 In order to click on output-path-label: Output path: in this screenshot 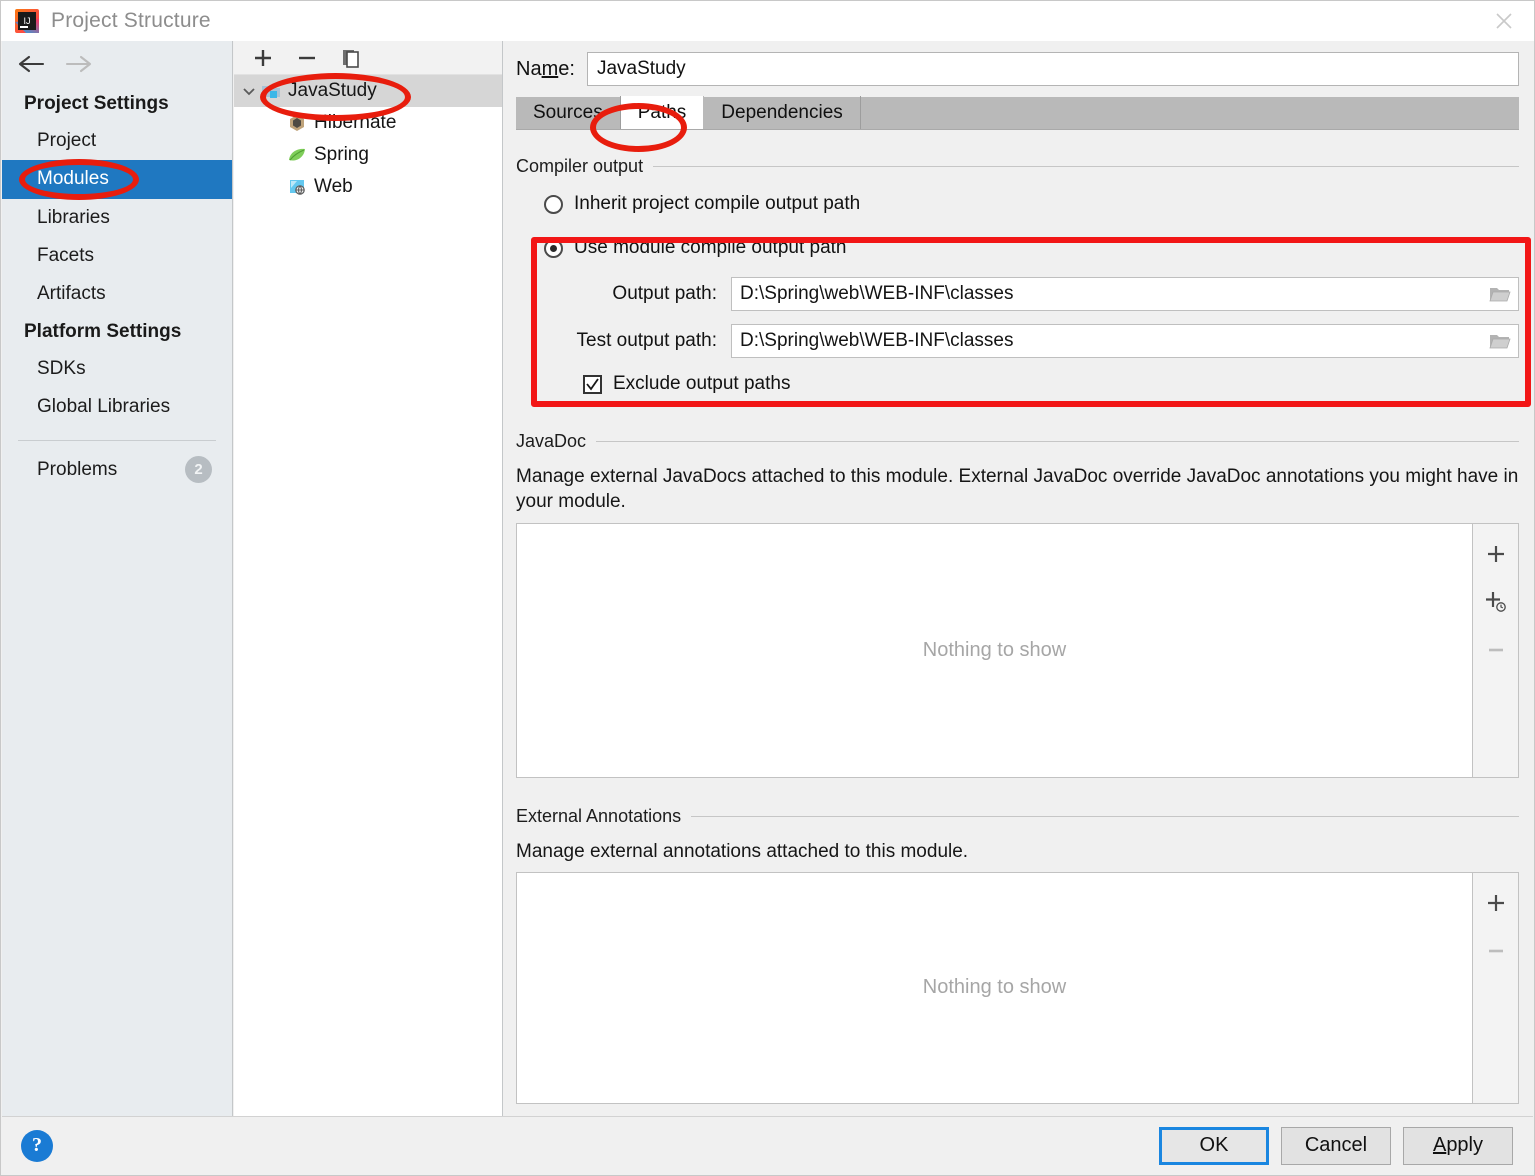, I will do `click(664, 293)`.